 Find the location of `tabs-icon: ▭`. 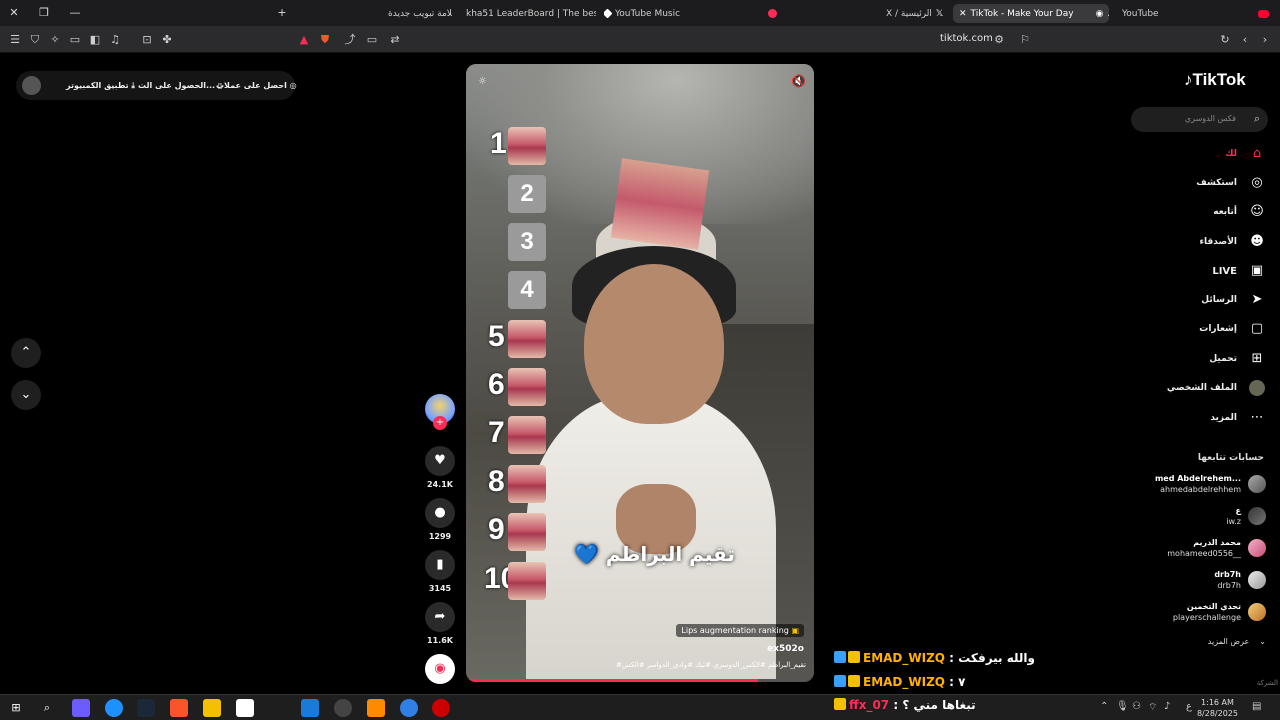

tabs-icon: ▭ is located at coordinates (75, 40).